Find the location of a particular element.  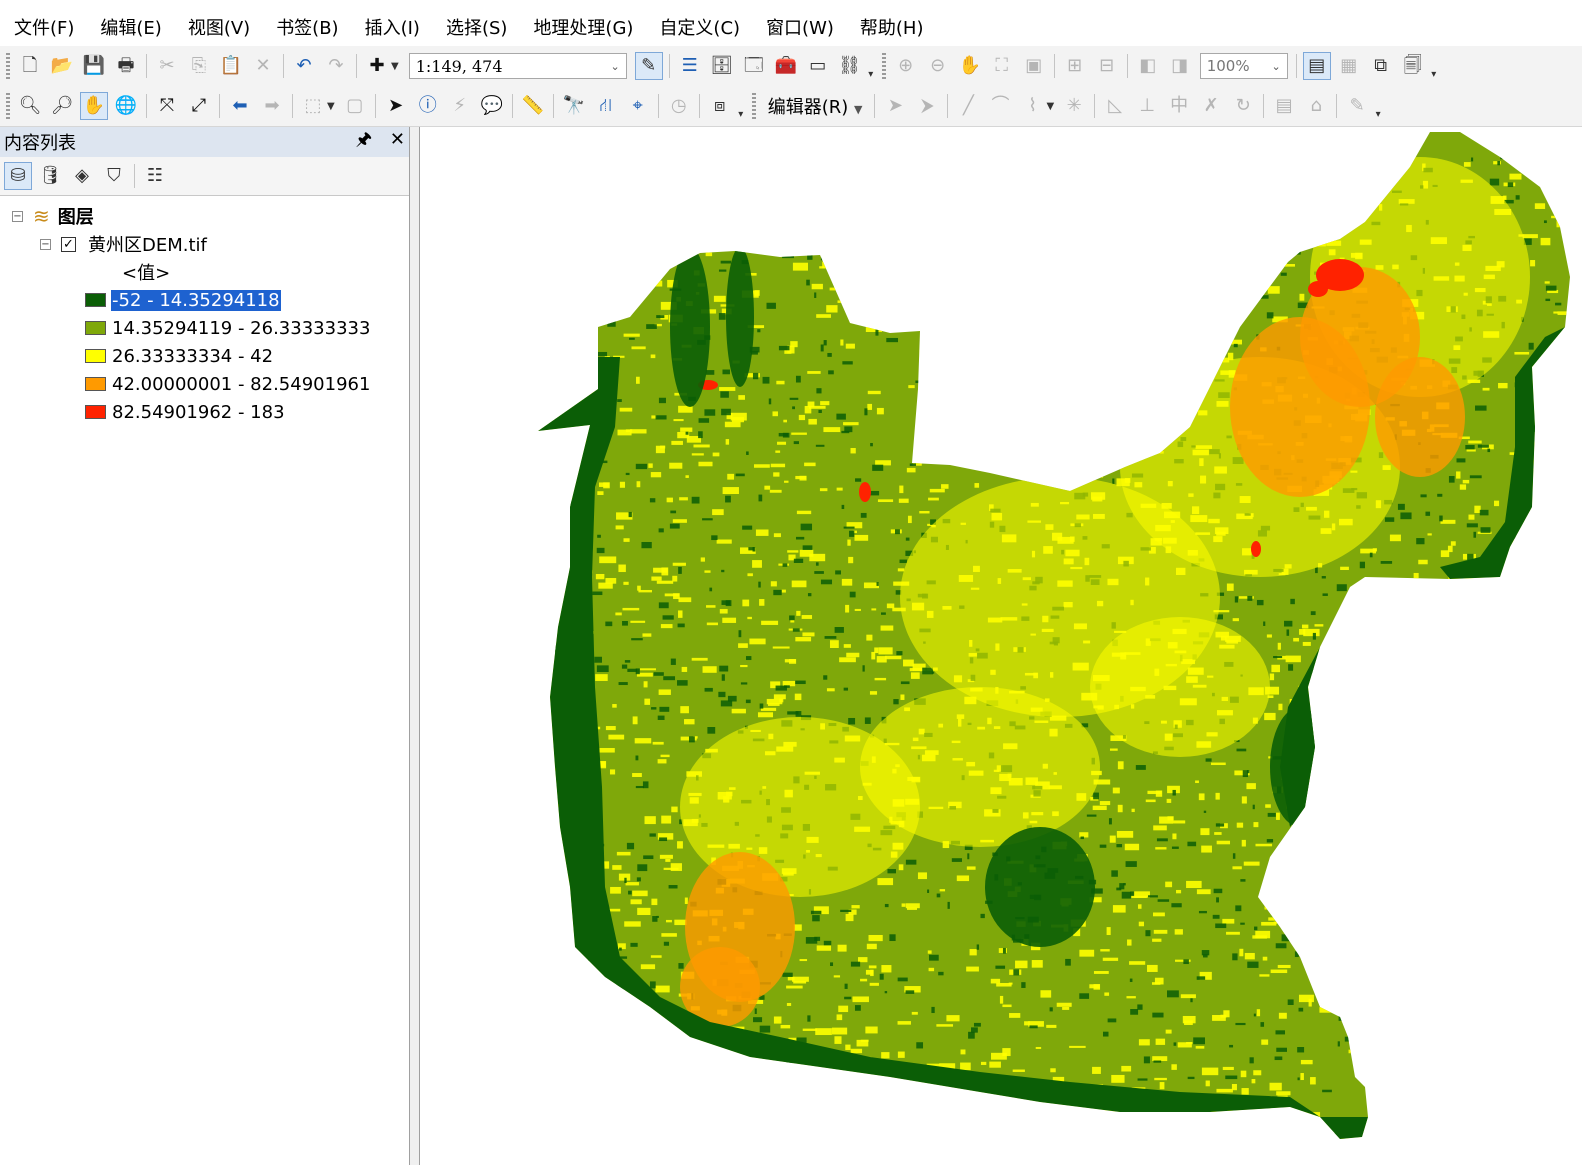

zoom-in-icon: 🔍︎ is located at coordinates (30, 106).